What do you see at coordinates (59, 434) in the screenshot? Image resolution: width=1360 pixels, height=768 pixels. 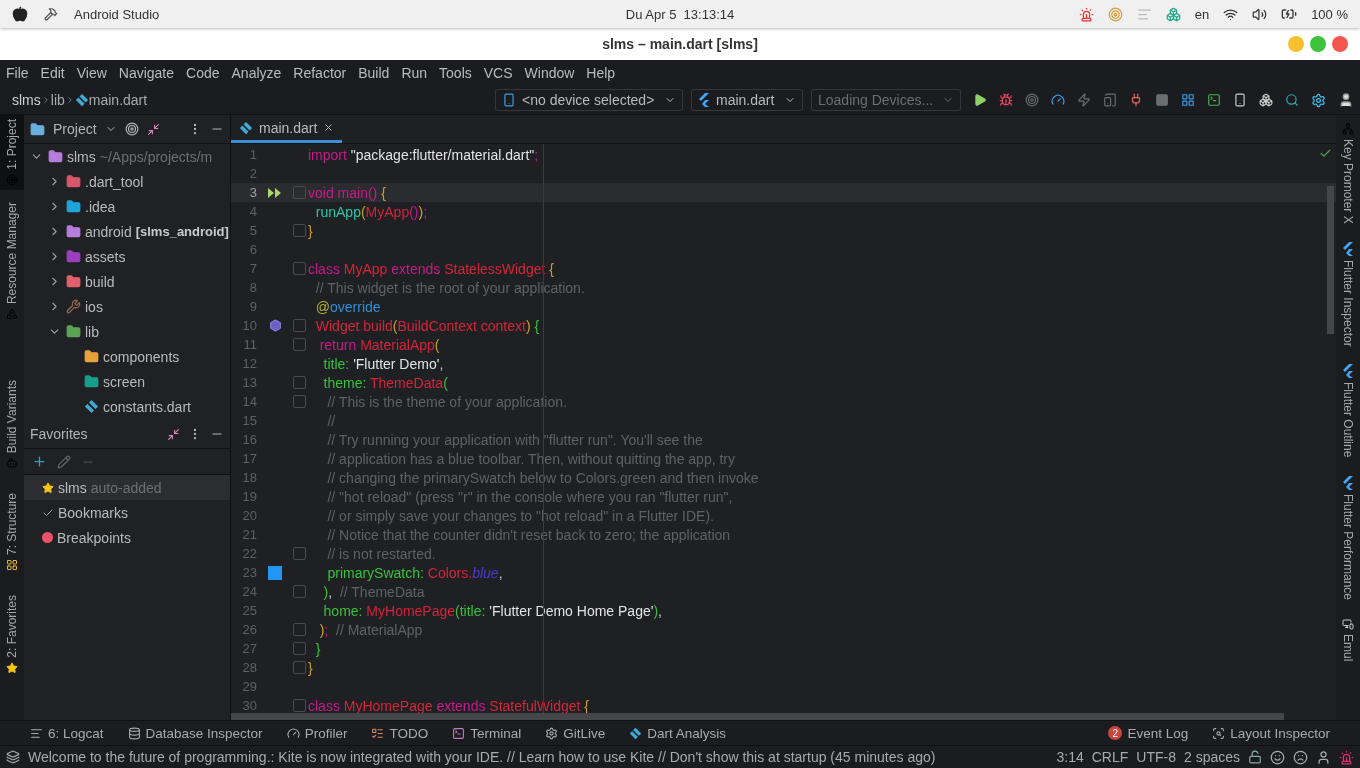 I see `panel-title: Favorites` at bounding box center [59, 434].